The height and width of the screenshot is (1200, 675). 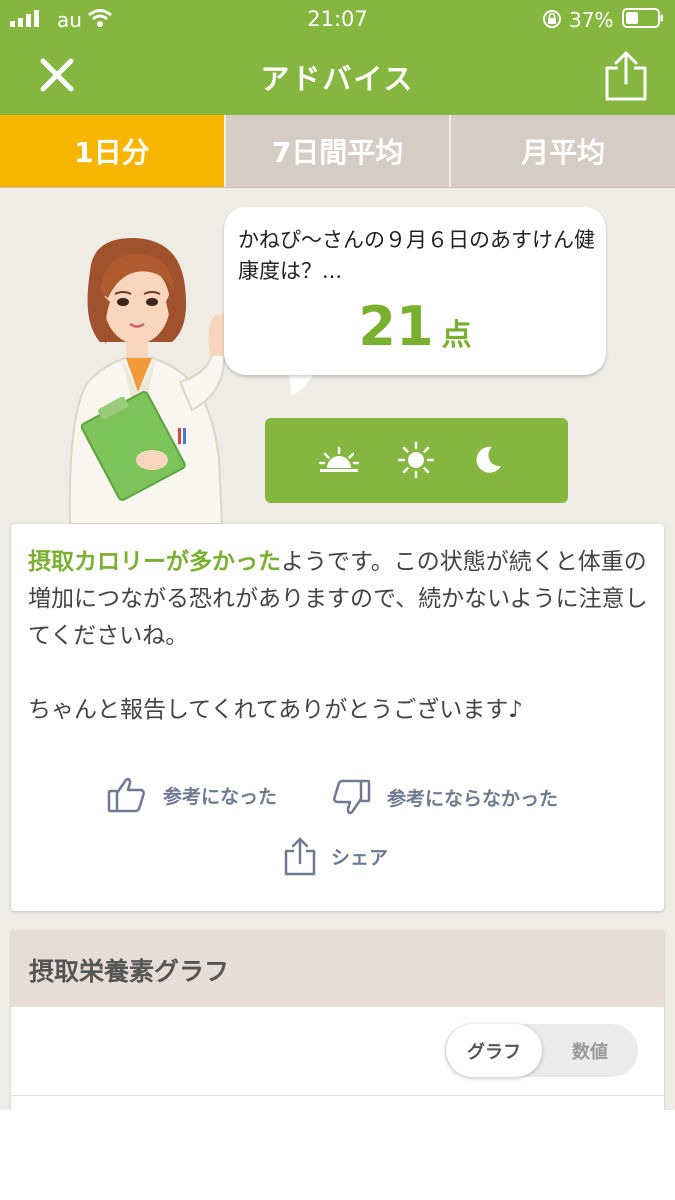 What do you see at coordinates (337, 968) in the screenshot?
I see `nutrient-graph-header: 摂取栄養素グラフ` at bounding box center [337, 968].